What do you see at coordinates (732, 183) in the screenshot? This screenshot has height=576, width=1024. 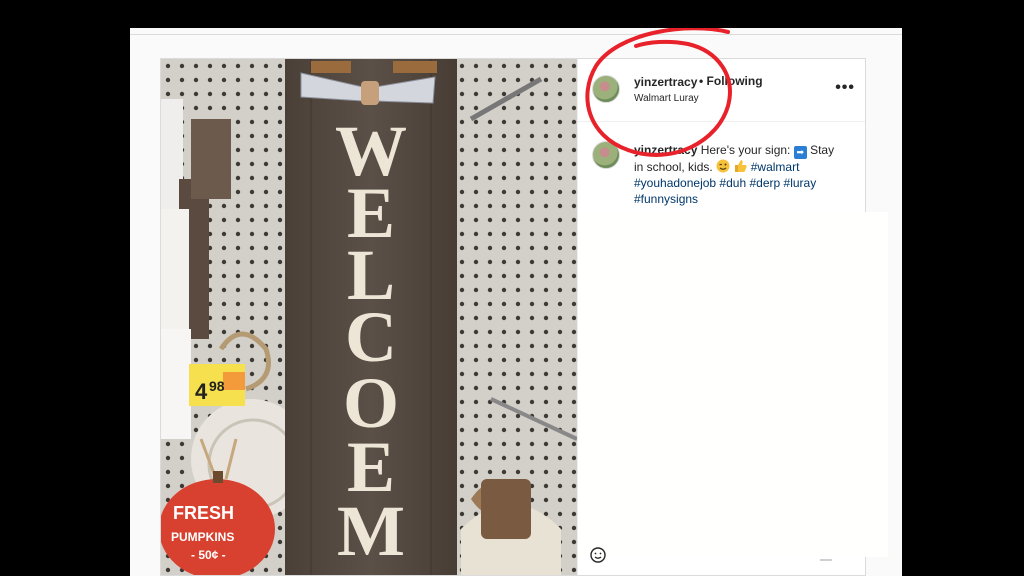 I see `hashtag-link: #duh` at bounding box center [732, 183].